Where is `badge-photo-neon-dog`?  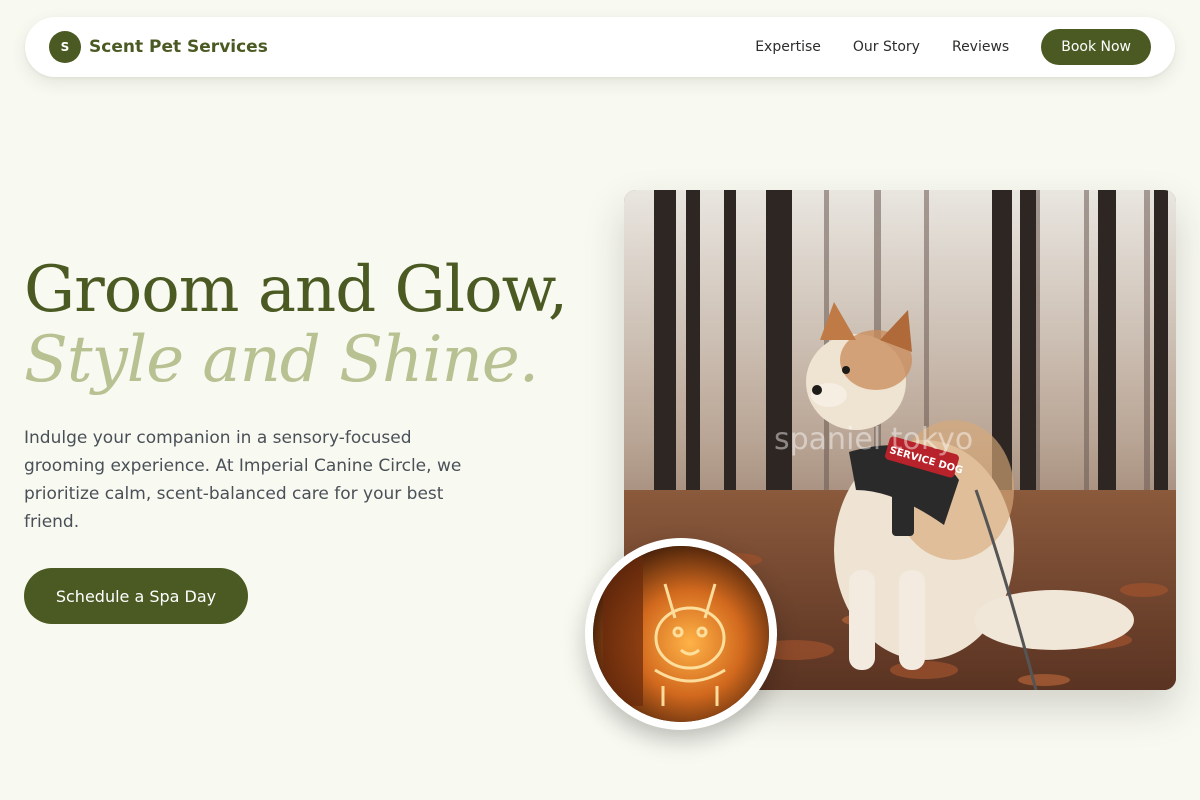 badge-photo-neon-dog is located at coordinates (681, 634).